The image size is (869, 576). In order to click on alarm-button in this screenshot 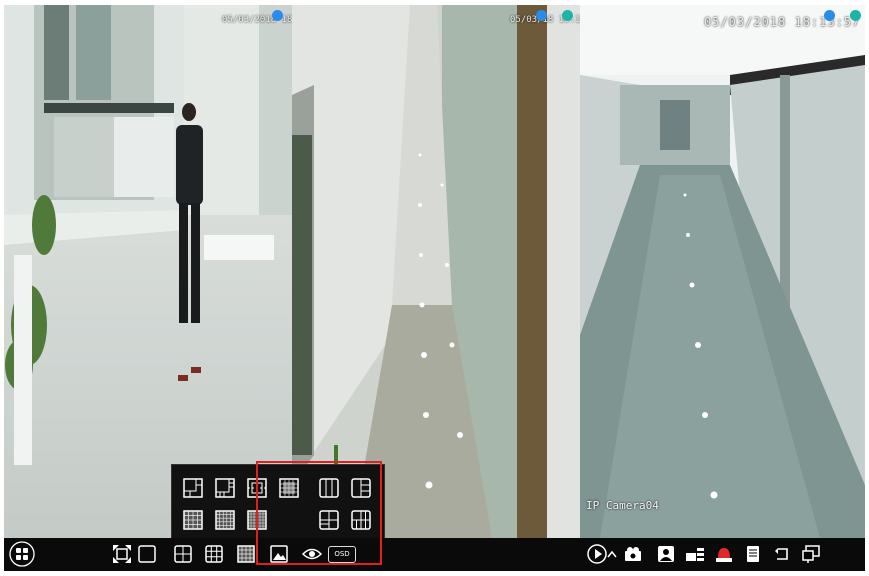, I will do `click(724, 554)`.